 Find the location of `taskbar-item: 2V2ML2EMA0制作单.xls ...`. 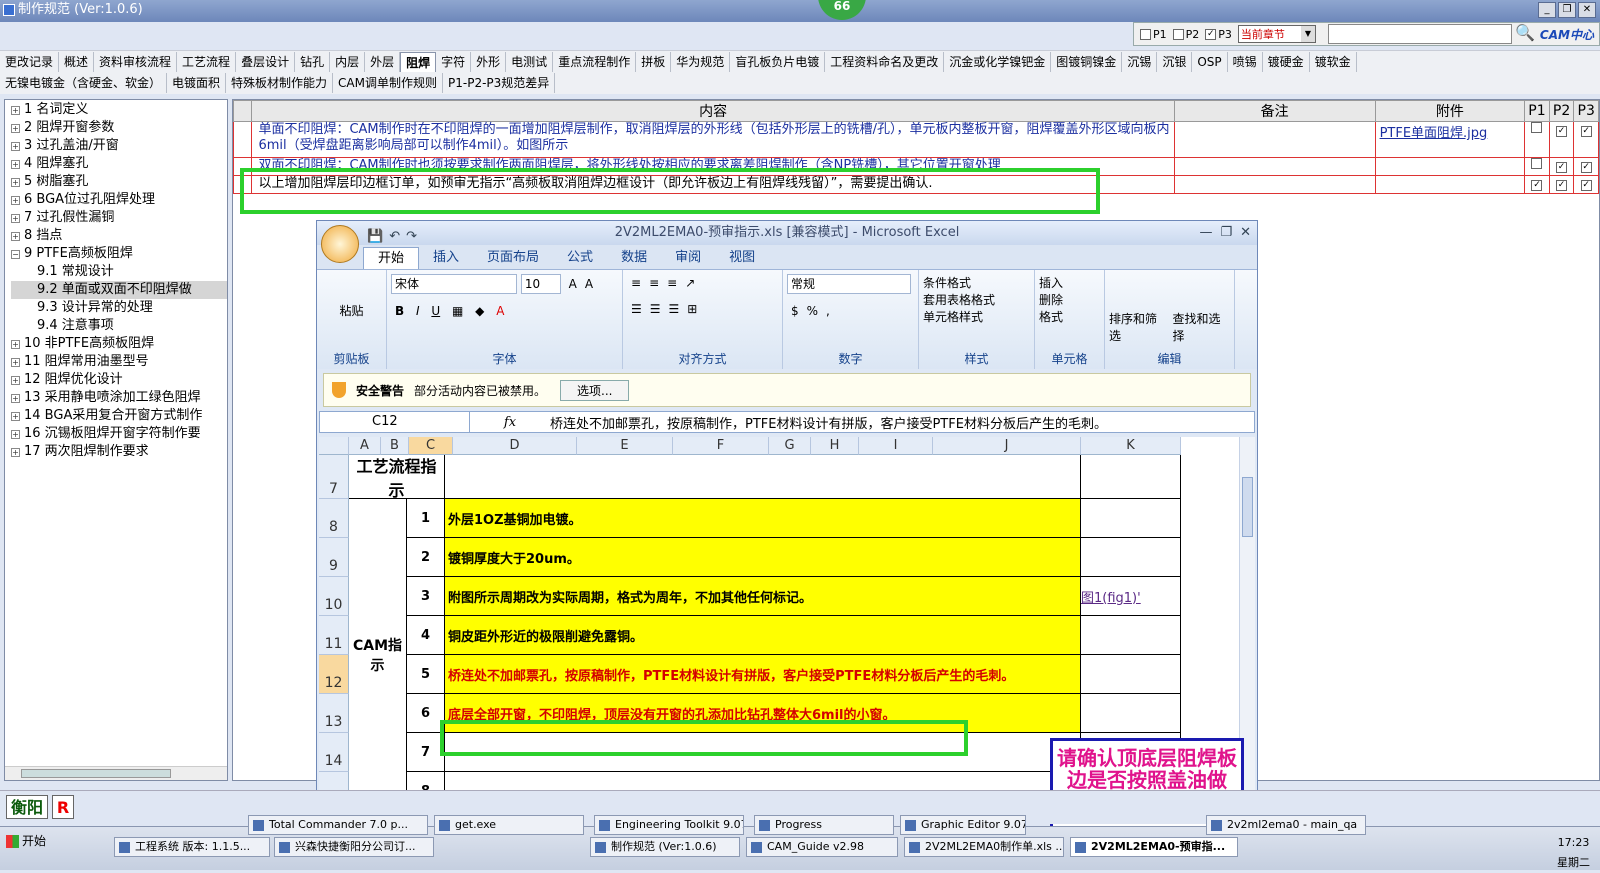

taskbar-item: 2V2ML2EMA0制作单.xls ... is located at coordinates (984, 847).